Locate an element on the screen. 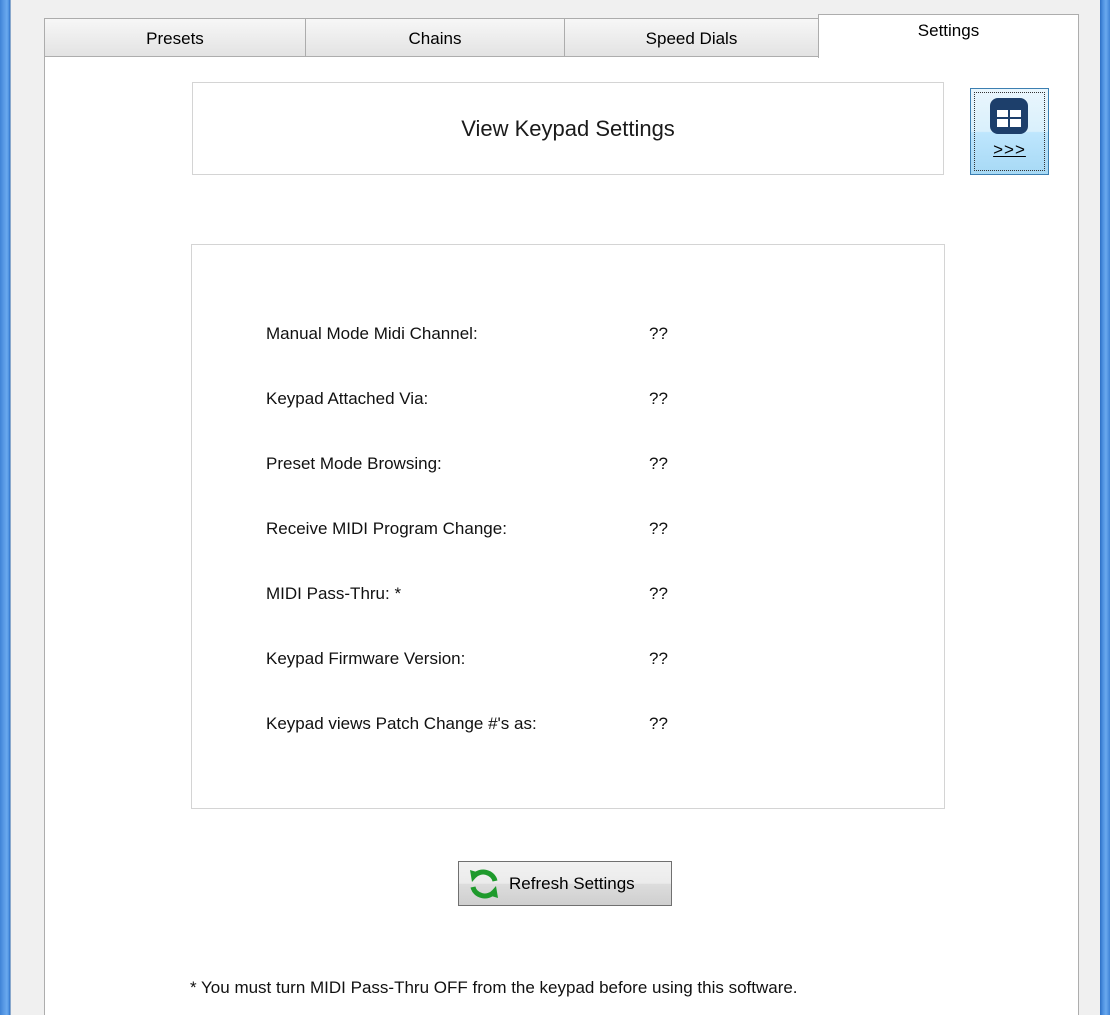 The width and height of the screenshot is (1110, 1015). refresh-icon is located at coordinates (484, 883).